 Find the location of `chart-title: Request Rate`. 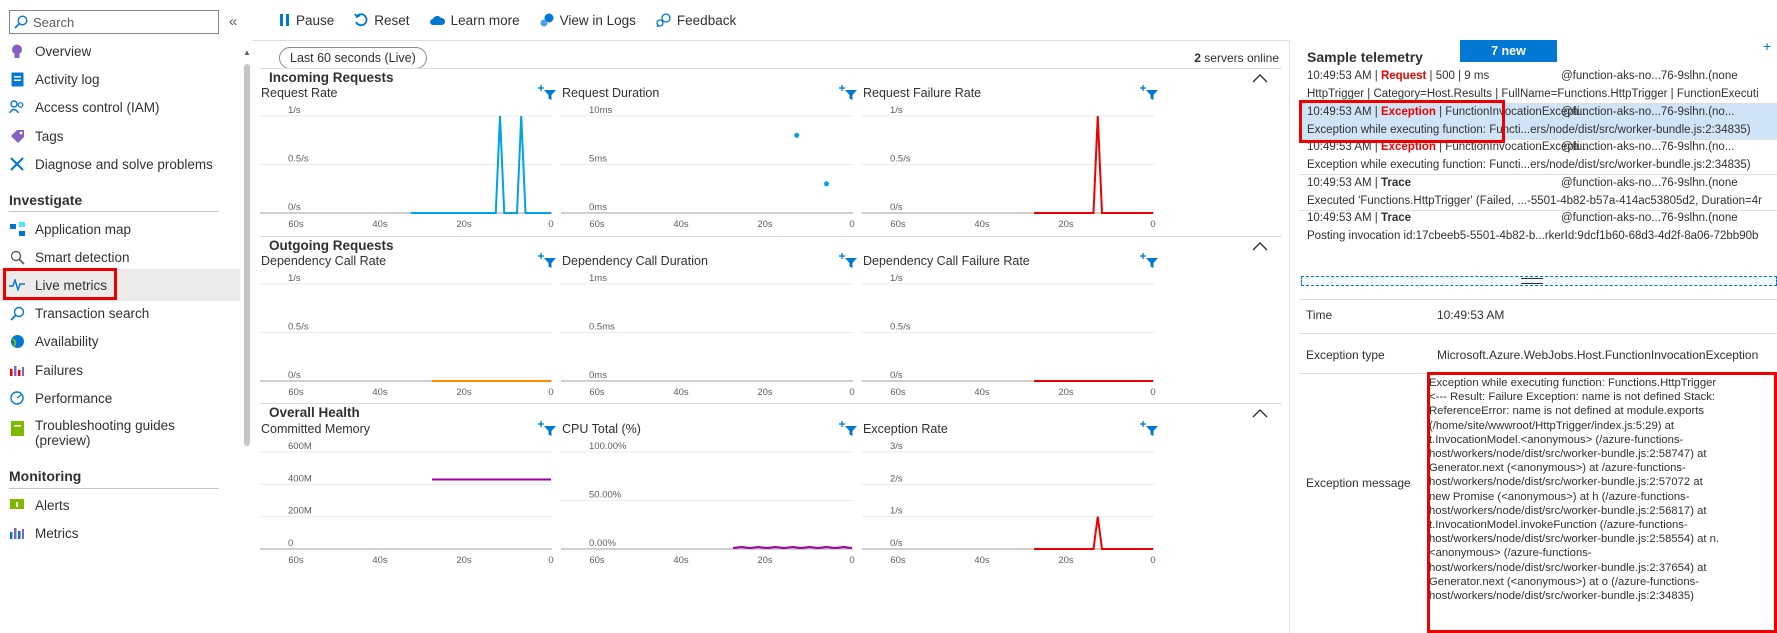

chart-title: Request Rate is located at coordinates (299, 93).